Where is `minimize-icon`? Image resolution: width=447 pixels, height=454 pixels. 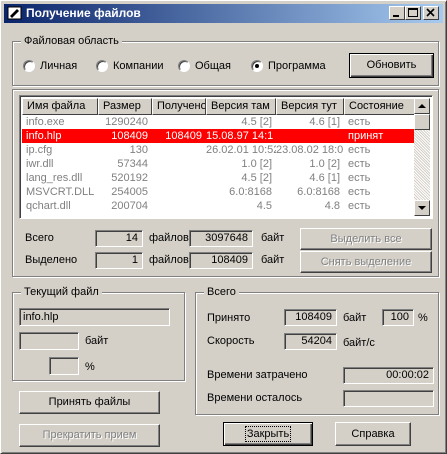 minimize-icon is located at coordinates (396, 16).